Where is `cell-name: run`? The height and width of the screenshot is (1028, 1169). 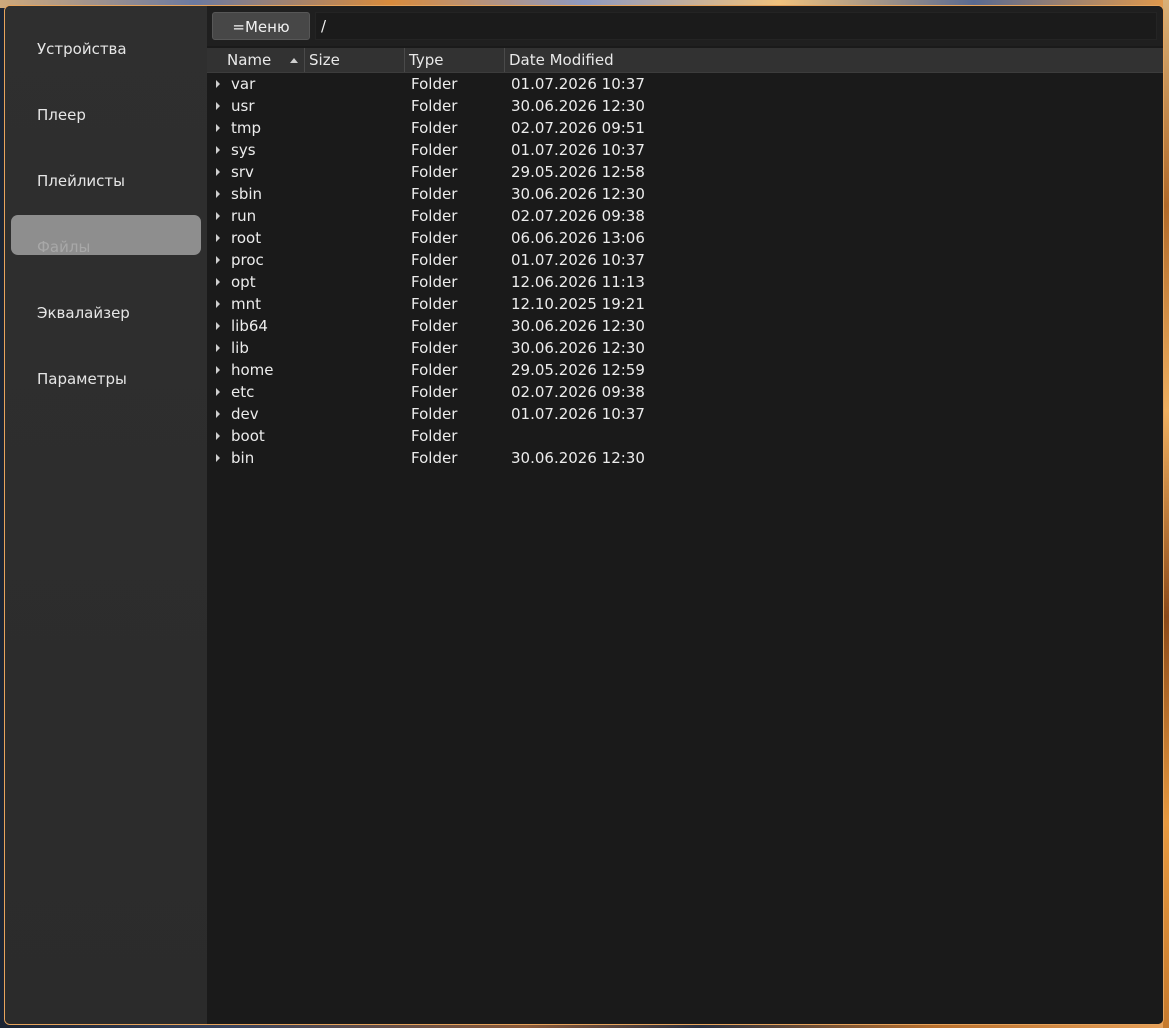 cell-name: run is located at coordinates (244, 216).